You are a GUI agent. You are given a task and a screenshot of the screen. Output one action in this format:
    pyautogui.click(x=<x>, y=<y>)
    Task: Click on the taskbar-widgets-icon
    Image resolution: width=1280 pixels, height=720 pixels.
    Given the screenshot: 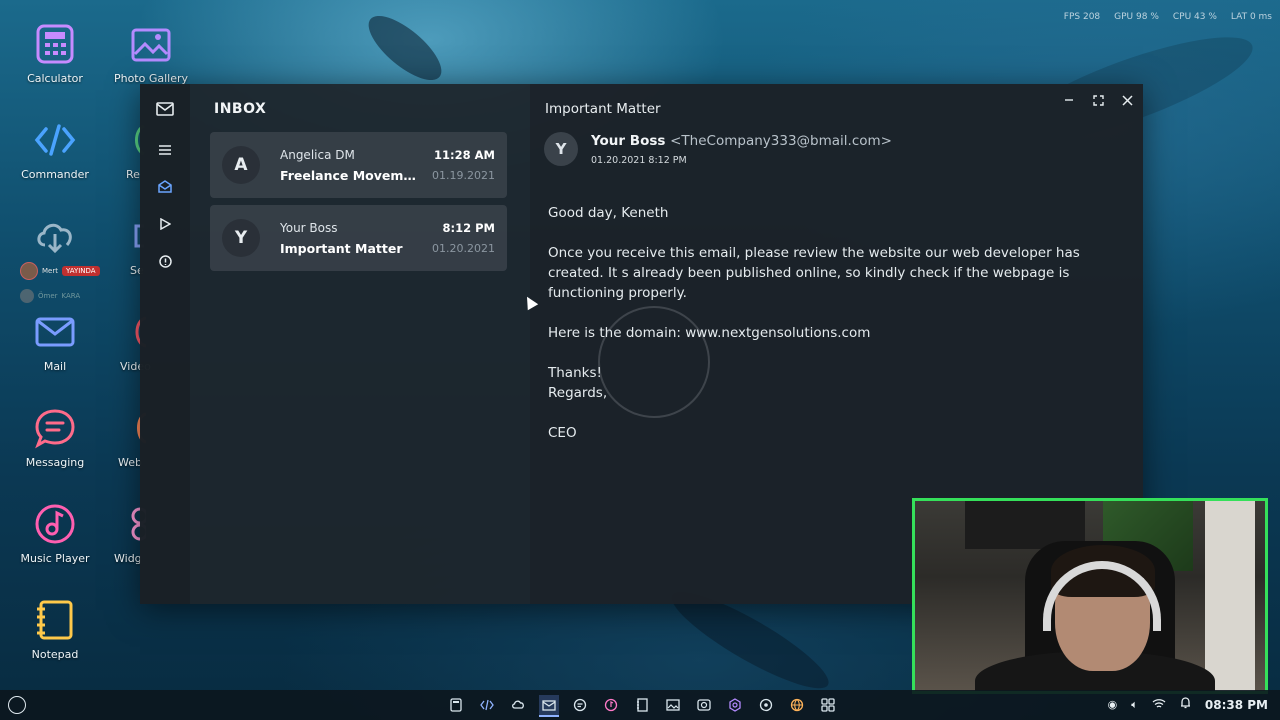 What is the action you would take?
    pyautogui.click(x=828, y=705)
    